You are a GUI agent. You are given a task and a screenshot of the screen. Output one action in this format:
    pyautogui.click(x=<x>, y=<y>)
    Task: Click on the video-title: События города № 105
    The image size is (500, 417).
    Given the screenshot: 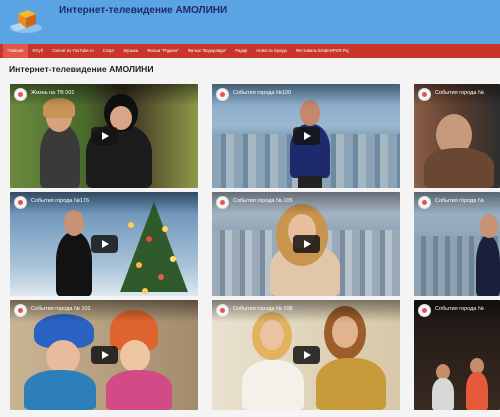 What is the action you would take?
    pyautogui.click(x=263, y=201)
    